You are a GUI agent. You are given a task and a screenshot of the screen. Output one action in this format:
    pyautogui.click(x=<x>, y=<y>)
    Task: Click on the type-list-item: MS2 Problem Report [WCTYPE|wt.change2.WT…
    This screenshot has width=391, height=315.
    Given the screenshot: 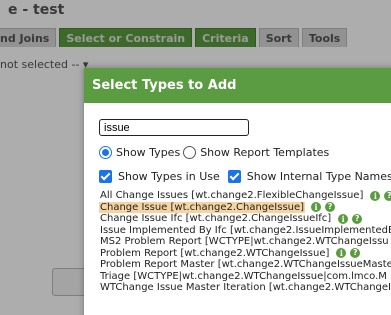 What is the action you would take?
    pyautogui.click(x=245, y=242)
    